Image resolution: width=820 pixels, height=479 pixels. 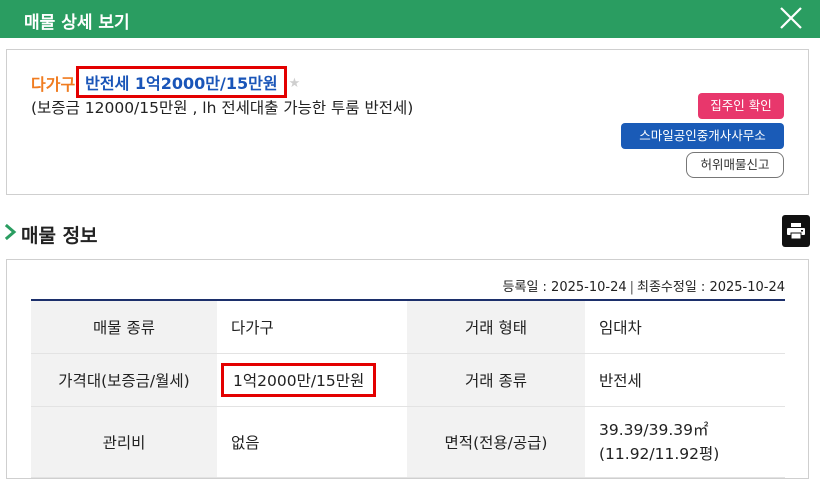 I want to click on table-row: 매물 종류 다가구 거래 형태 임대차, so click(x=408, y=327).